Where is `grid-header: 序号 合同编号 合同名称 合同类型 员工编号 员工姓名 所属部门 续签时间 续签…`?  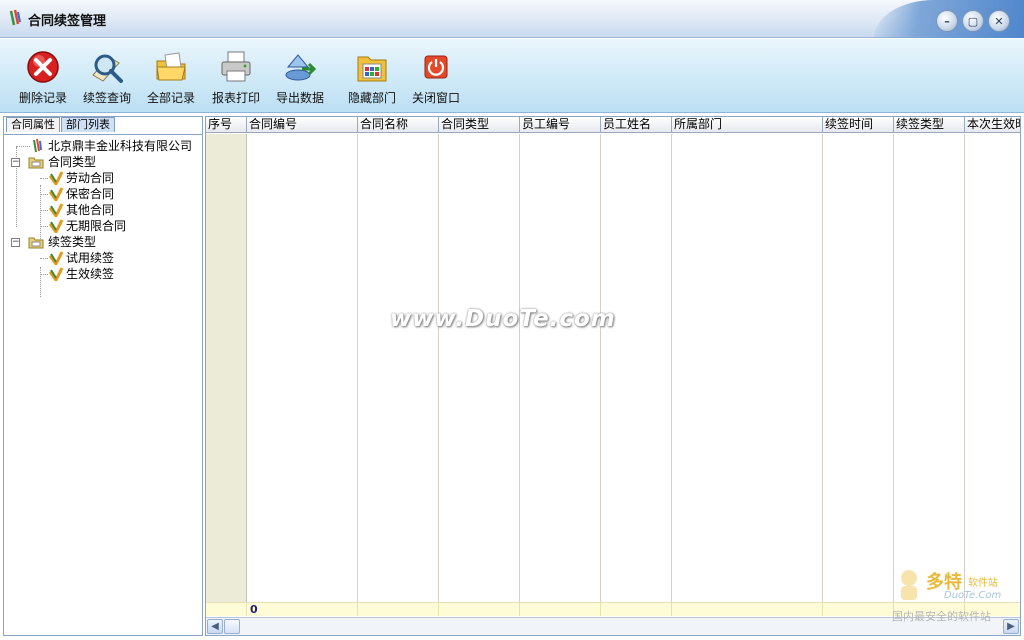 grid-header: 序号 合同编号 合同名称 合同类型 员工编号 员工姓名 所属部门 续签时间 续签… is located at coordinates (613, 125).